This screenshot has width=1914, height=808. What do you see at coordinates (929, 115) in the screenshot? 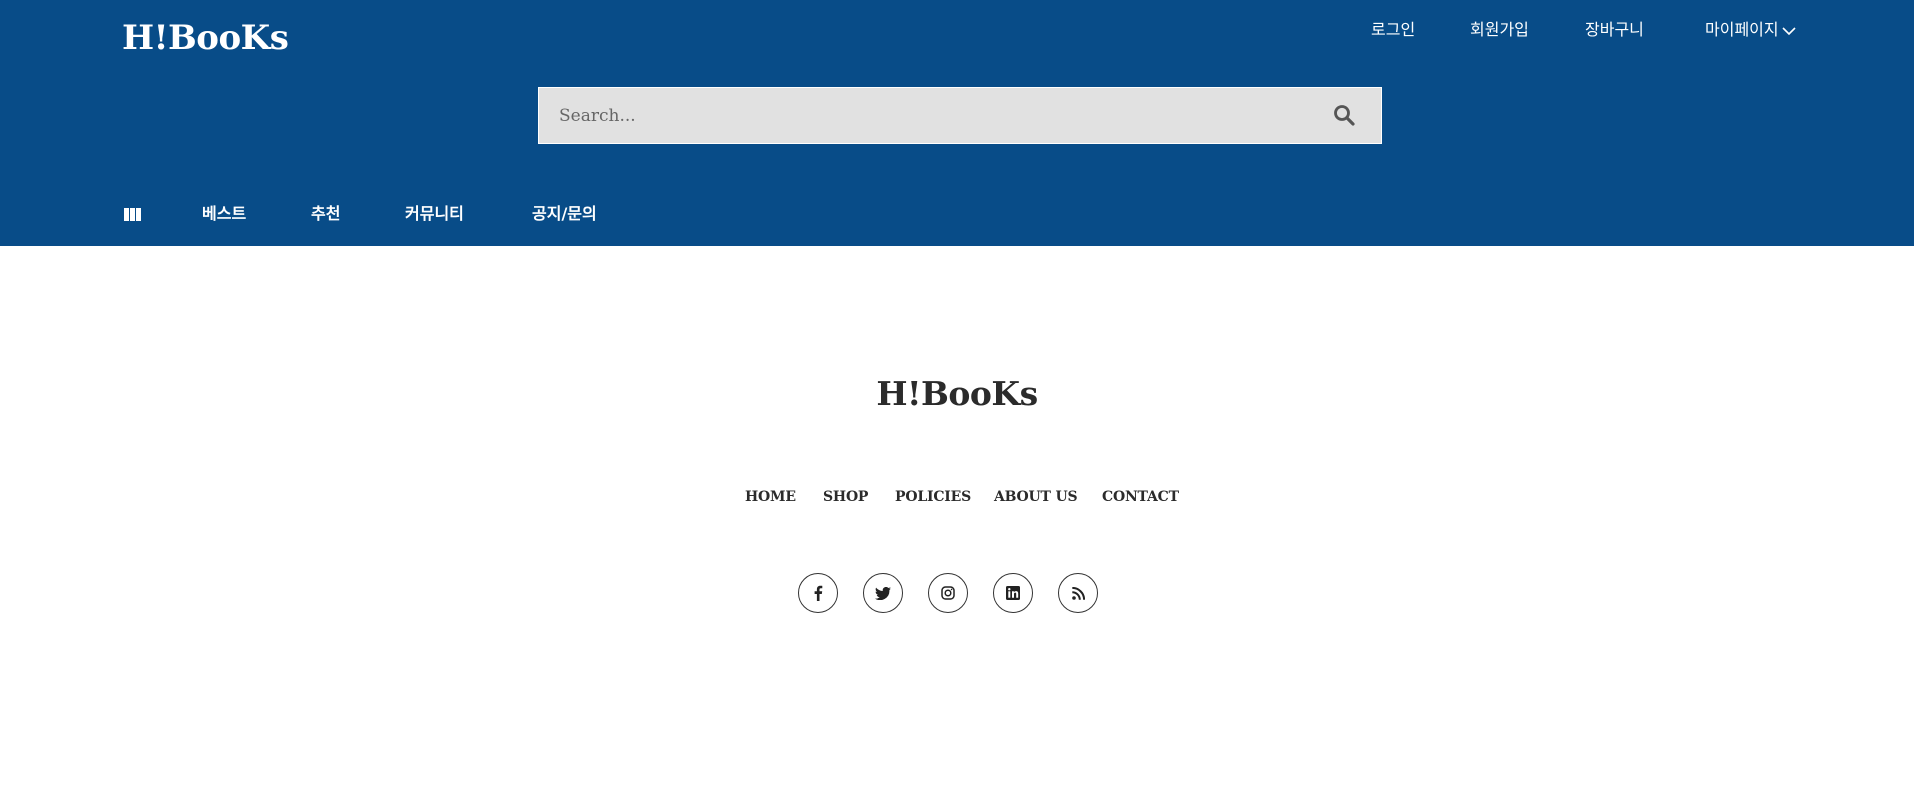
I see `search-input` at bounding box center [929, 115].